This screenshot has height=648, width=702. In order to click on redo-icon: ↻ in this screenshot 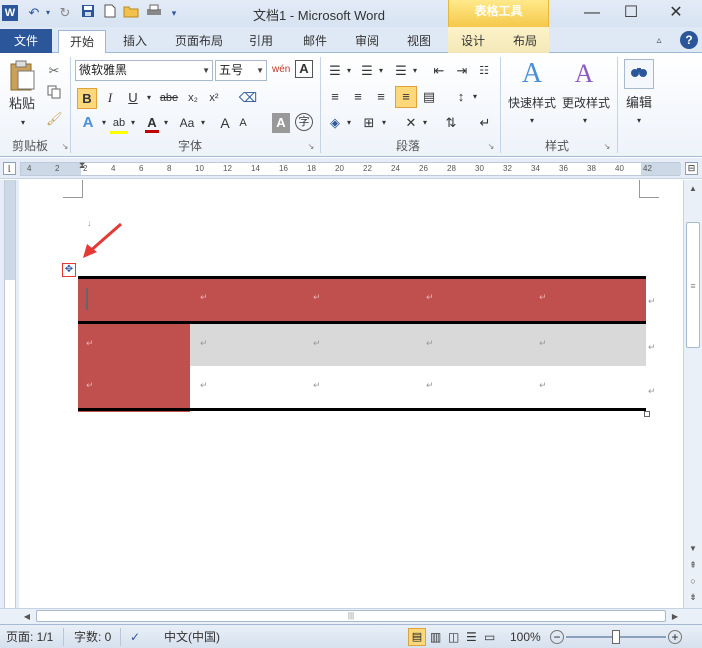, I will do `click(65, 13)`.